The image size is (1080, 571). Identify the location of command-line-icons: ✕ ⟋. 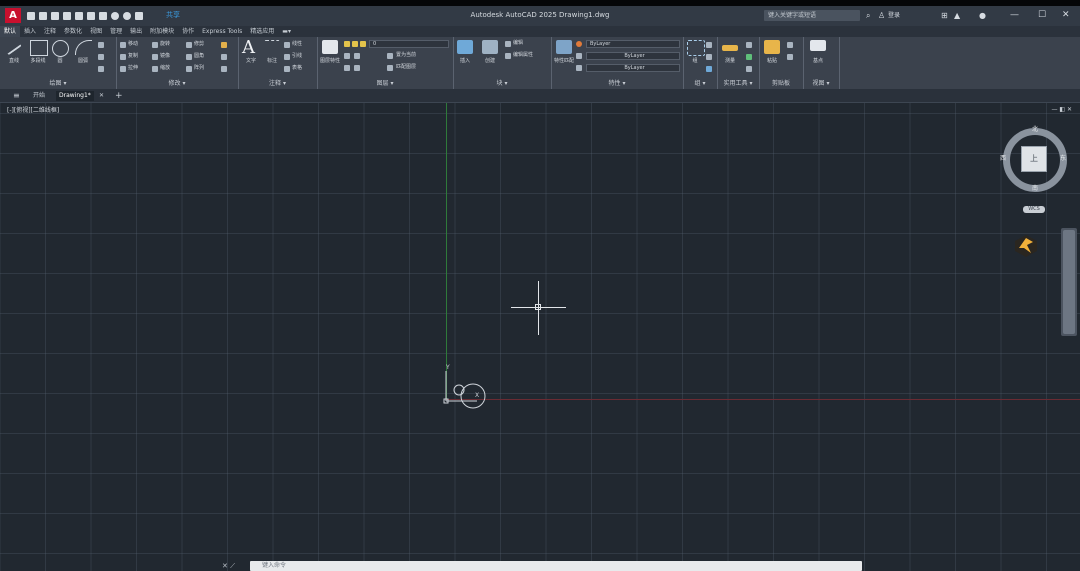
(228, 566).